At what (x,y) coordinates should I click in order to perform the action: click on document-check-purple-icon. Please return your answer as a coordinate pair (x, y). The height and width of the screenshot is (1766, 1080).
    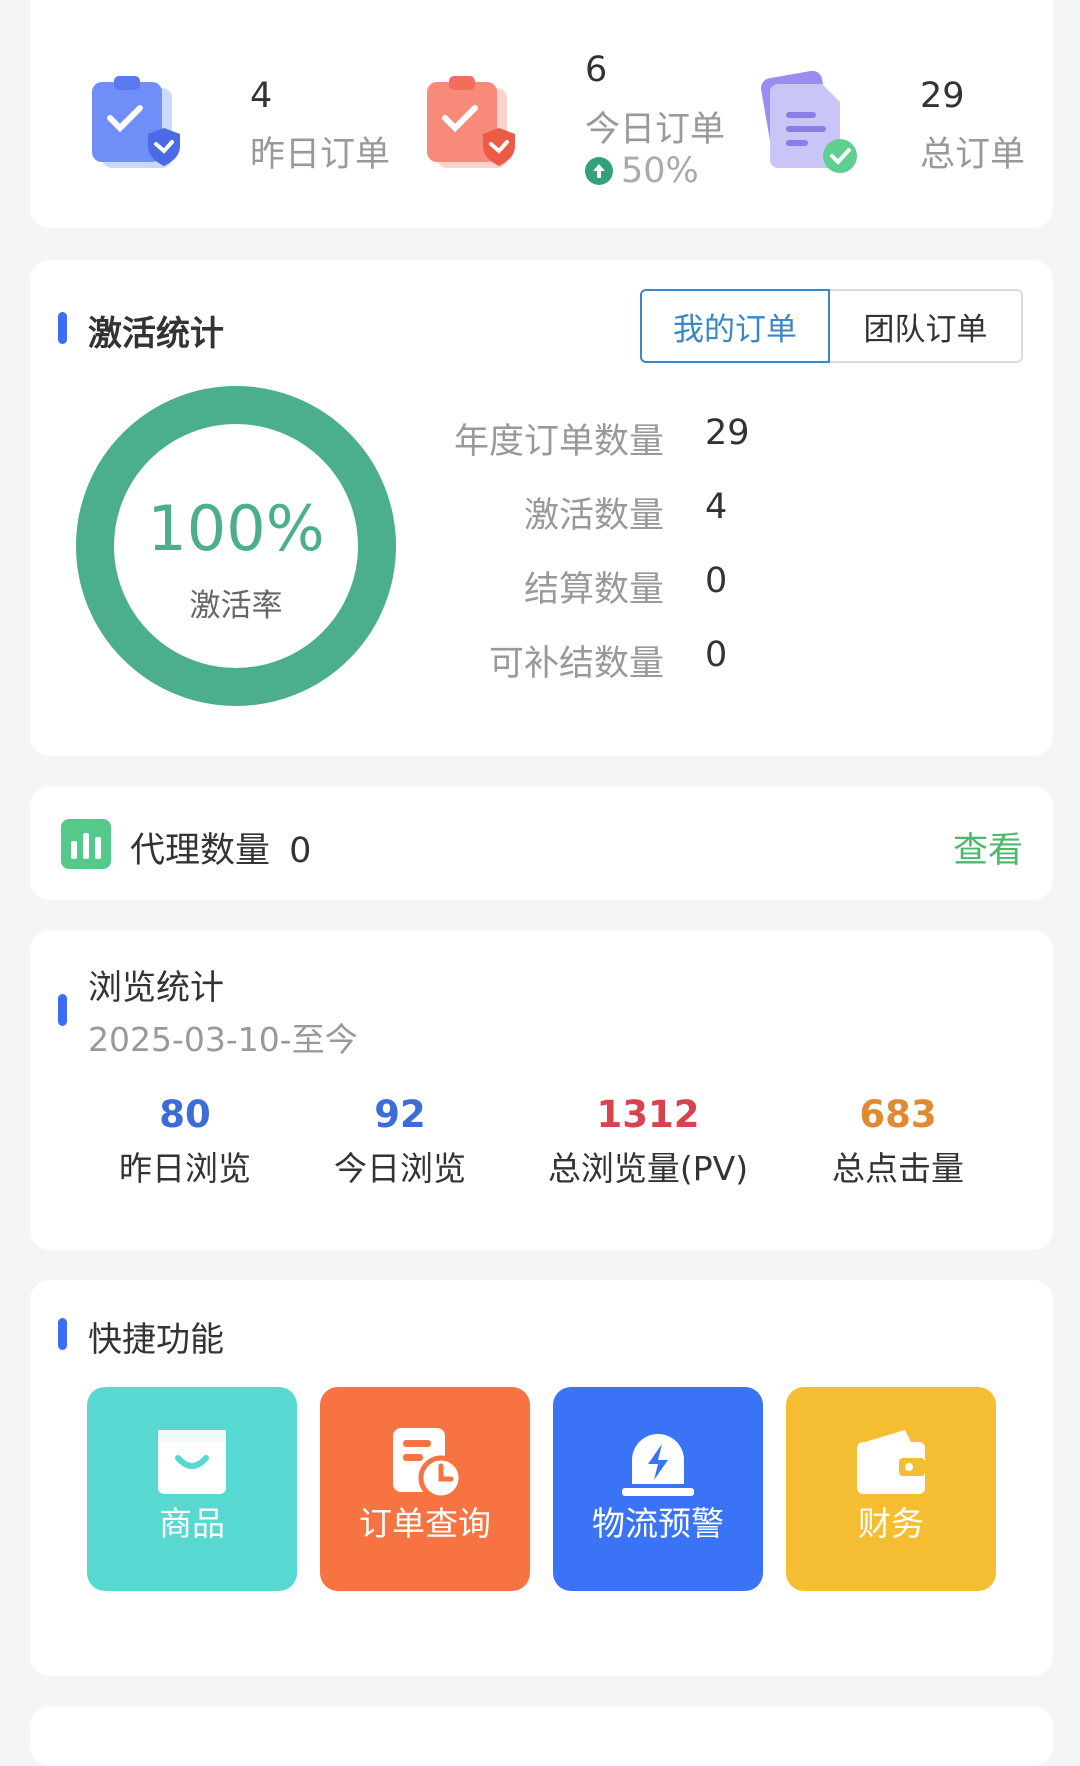
    Looking at the image, I should click on (808, 121).